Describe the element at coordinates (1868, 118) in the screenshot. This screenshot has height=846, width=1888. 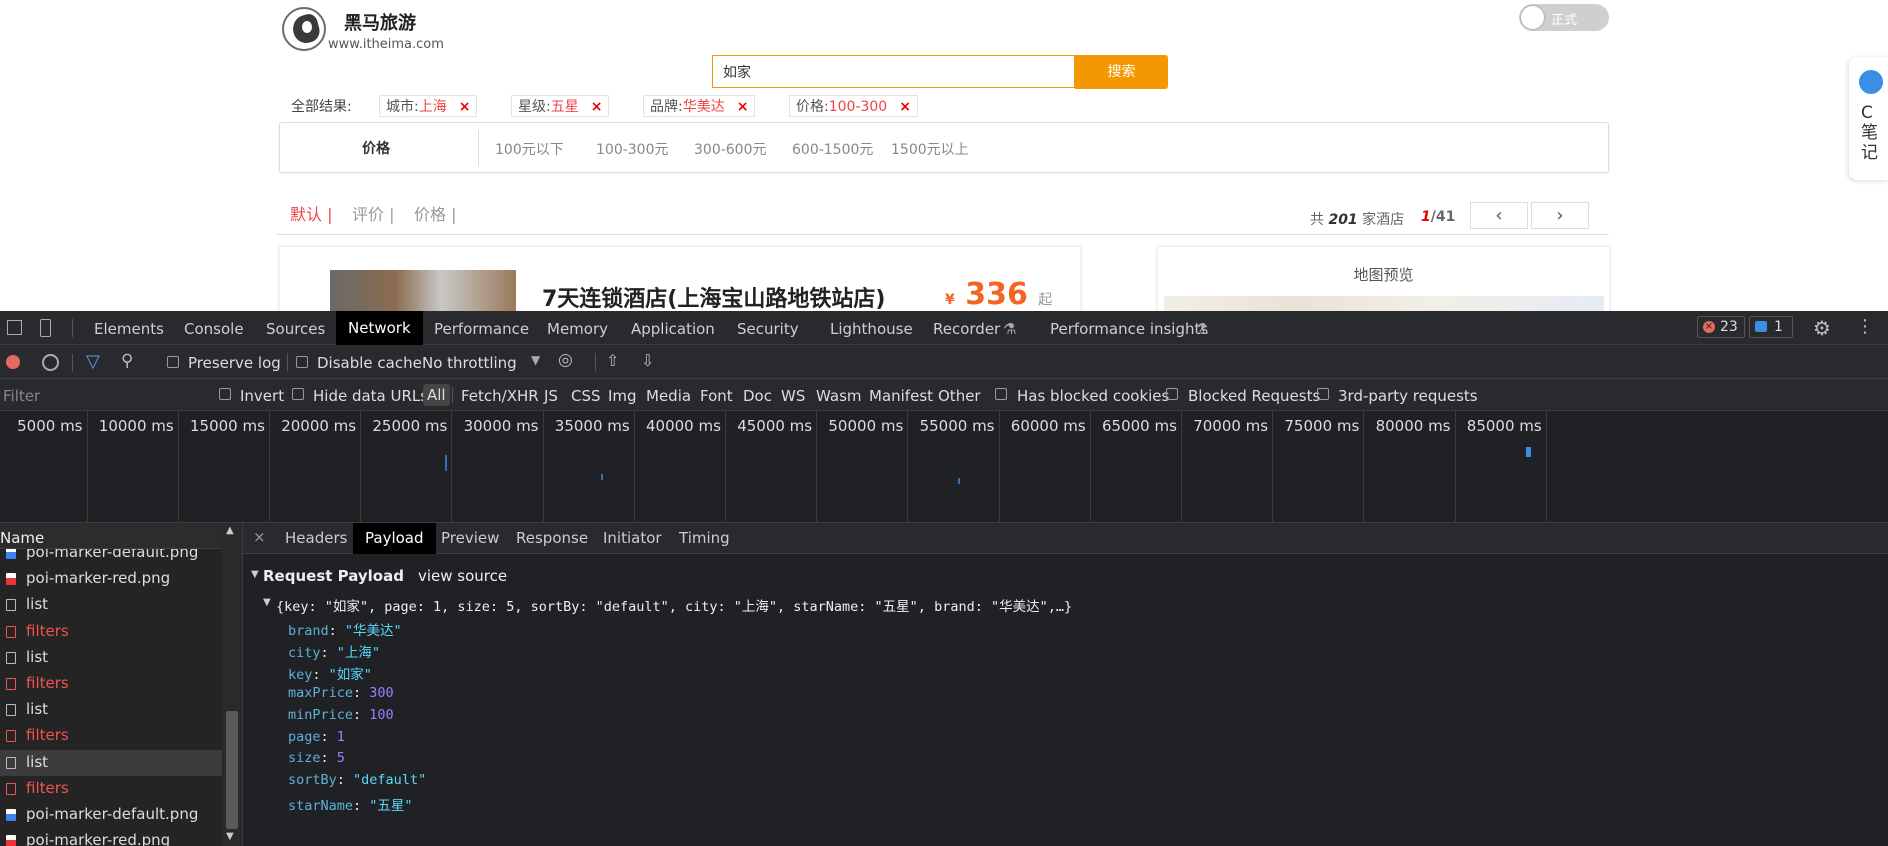
I see `note-widget: C笔记` at that location.